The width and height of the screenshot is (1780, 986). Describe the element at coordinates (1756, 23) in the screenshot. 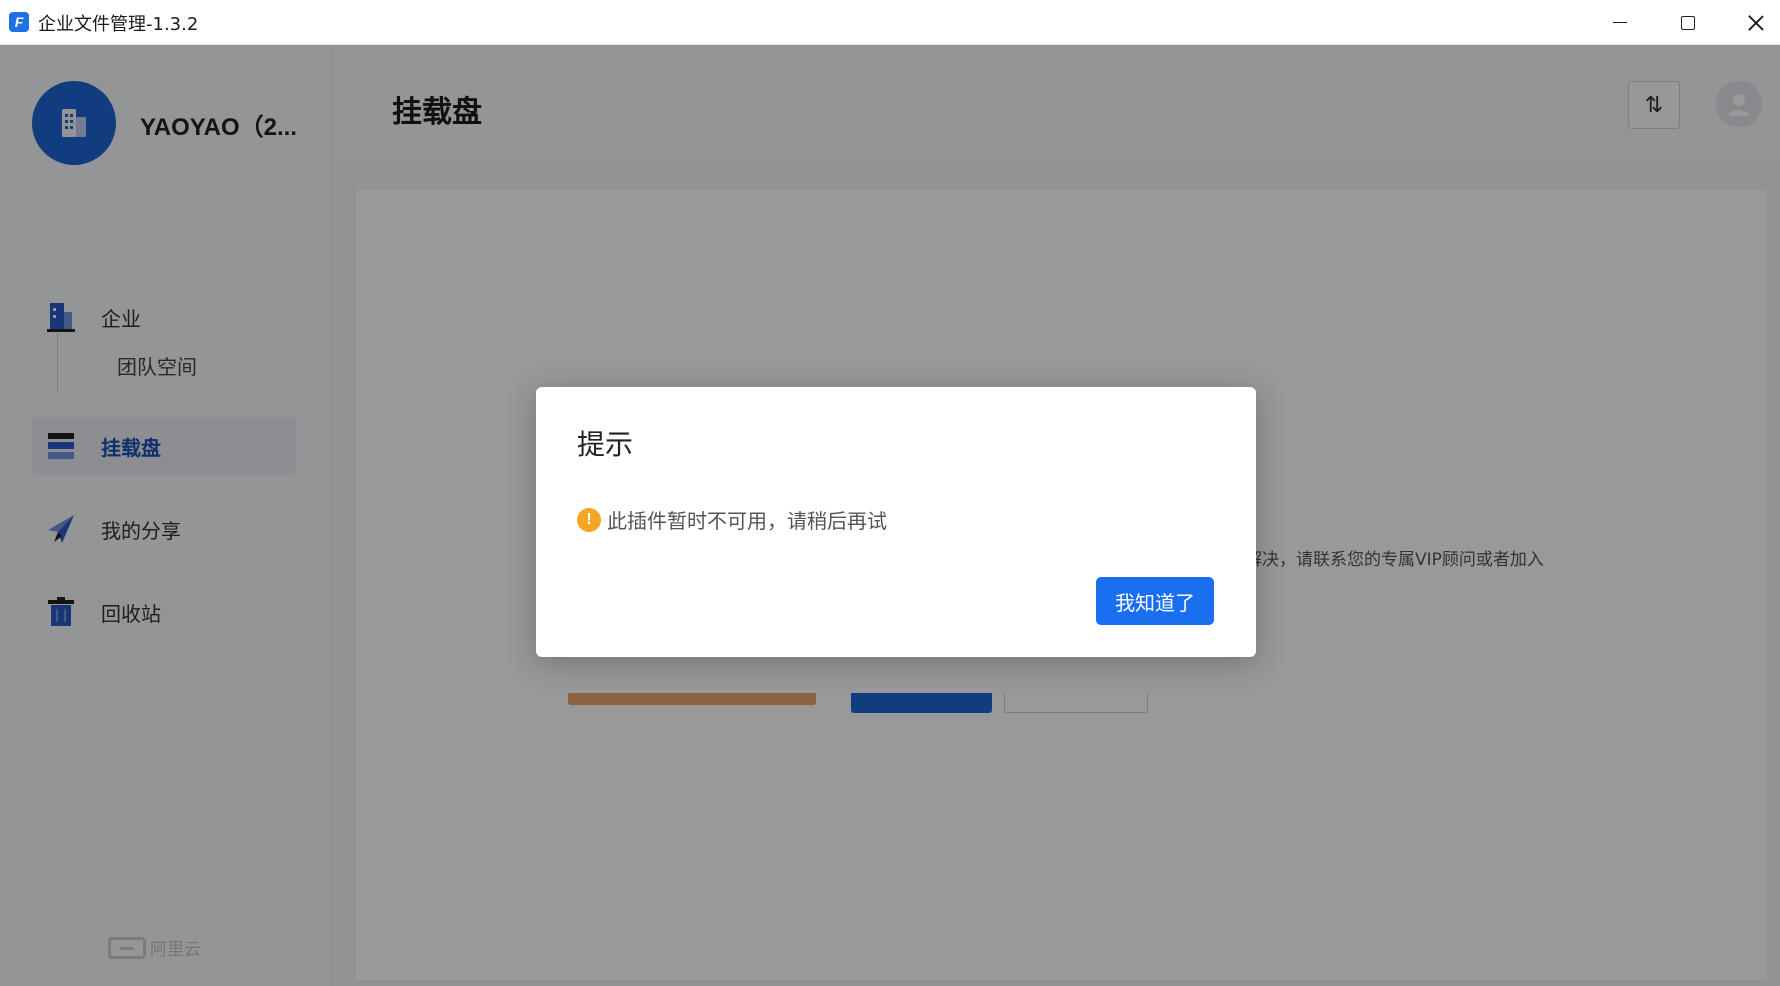

I see `close-icon` at that location.